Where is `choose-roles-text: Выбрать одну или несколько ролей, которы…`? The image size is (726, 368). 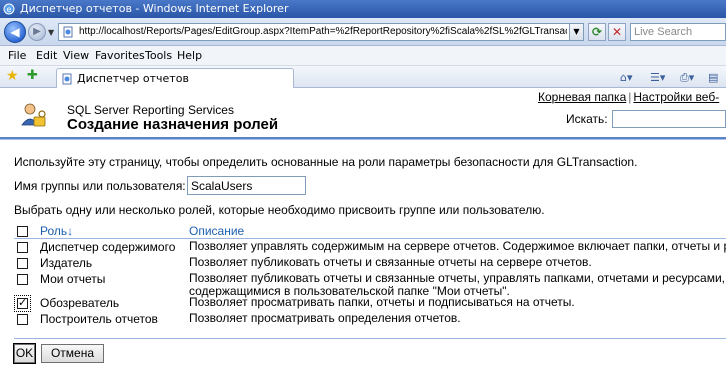 choose-roles-text: Выбрать одну или несколько ролей, которы… is located at coordinates (279, 210).